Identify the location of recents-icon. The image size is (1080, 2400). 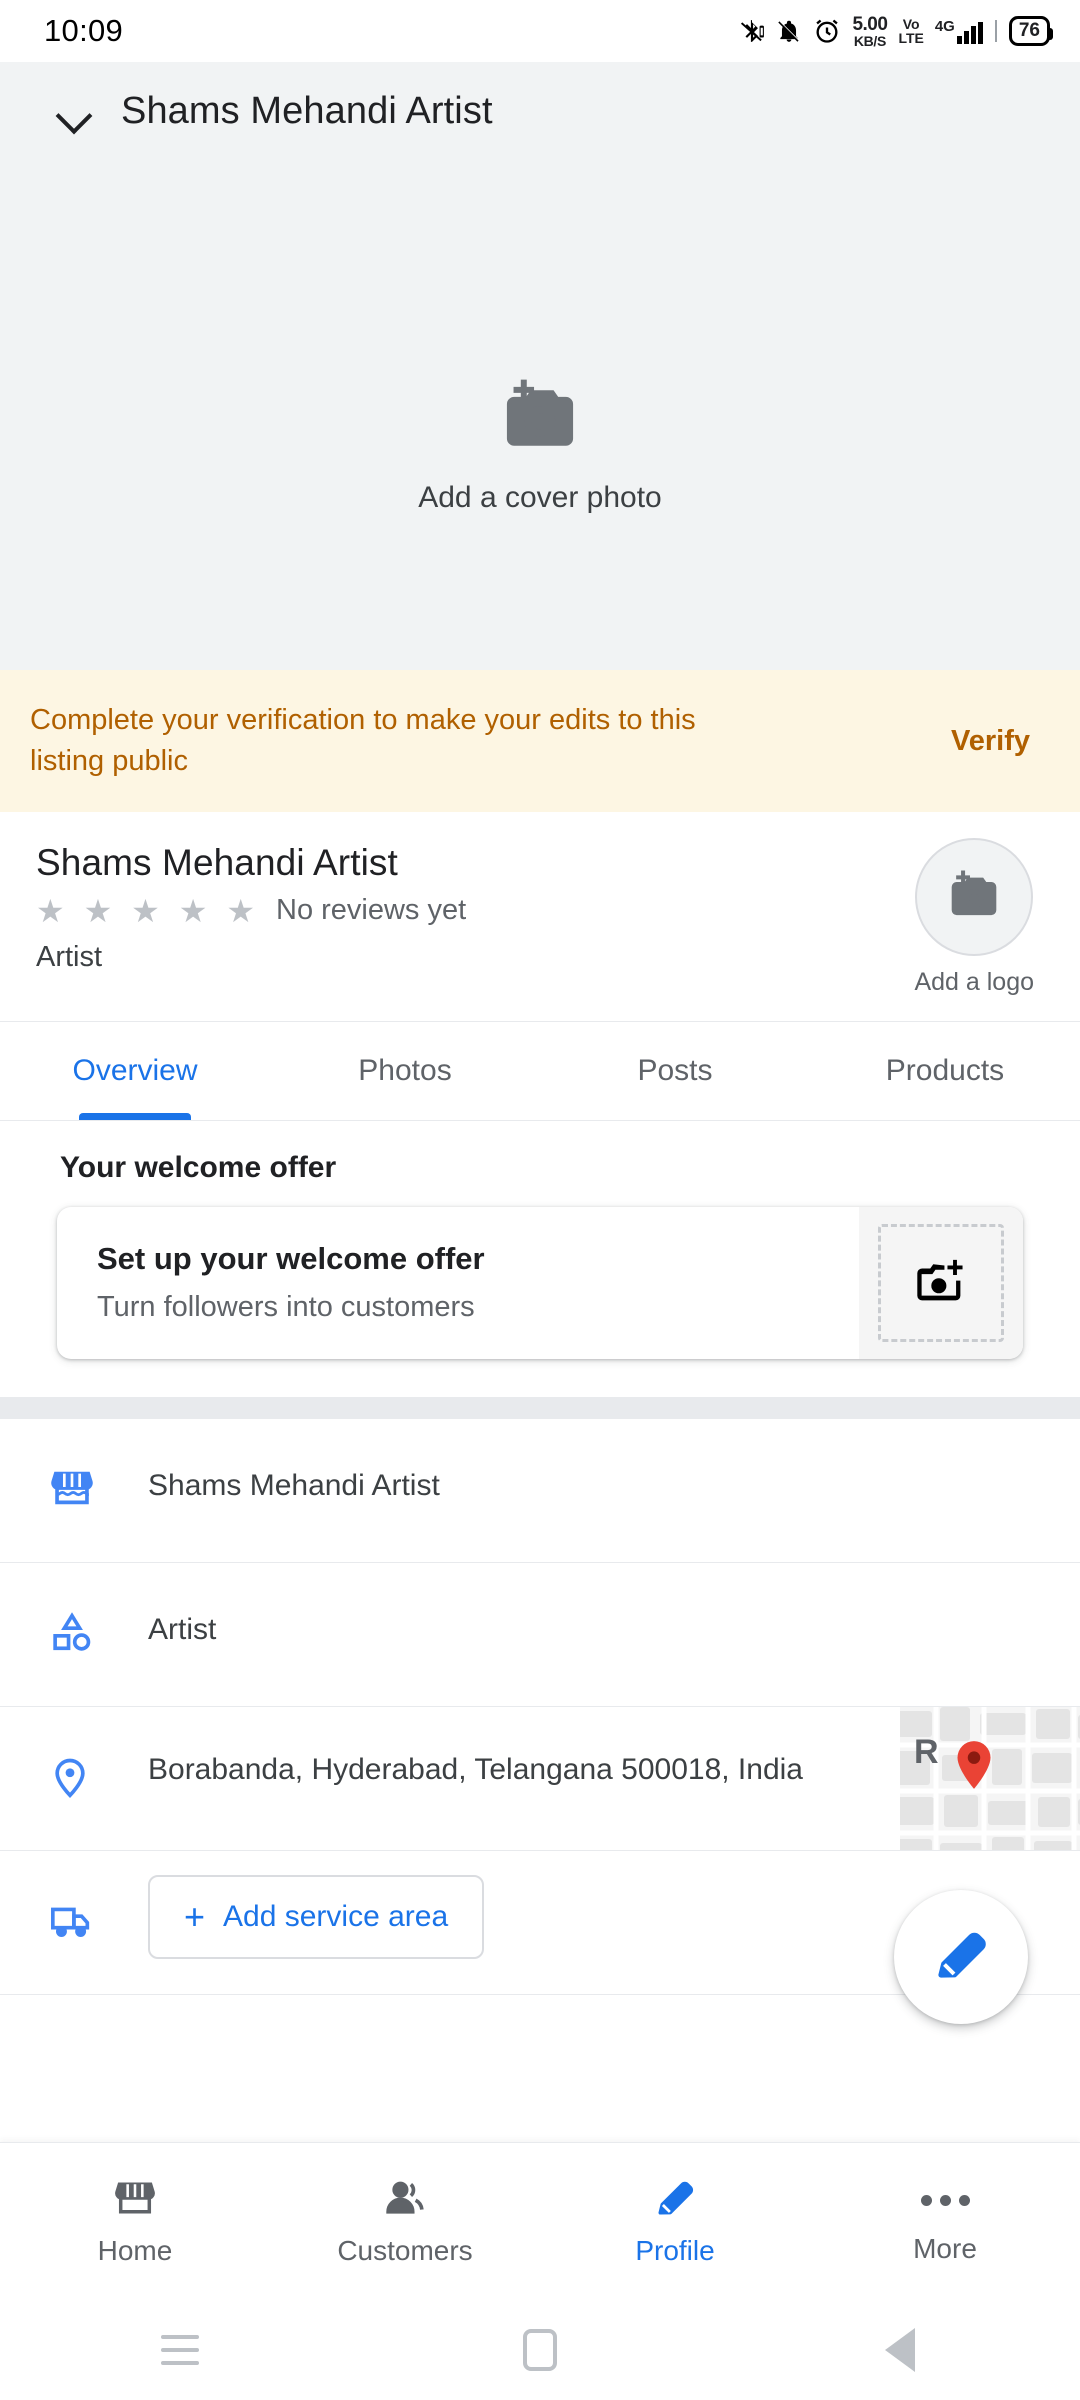
(180, 2350).